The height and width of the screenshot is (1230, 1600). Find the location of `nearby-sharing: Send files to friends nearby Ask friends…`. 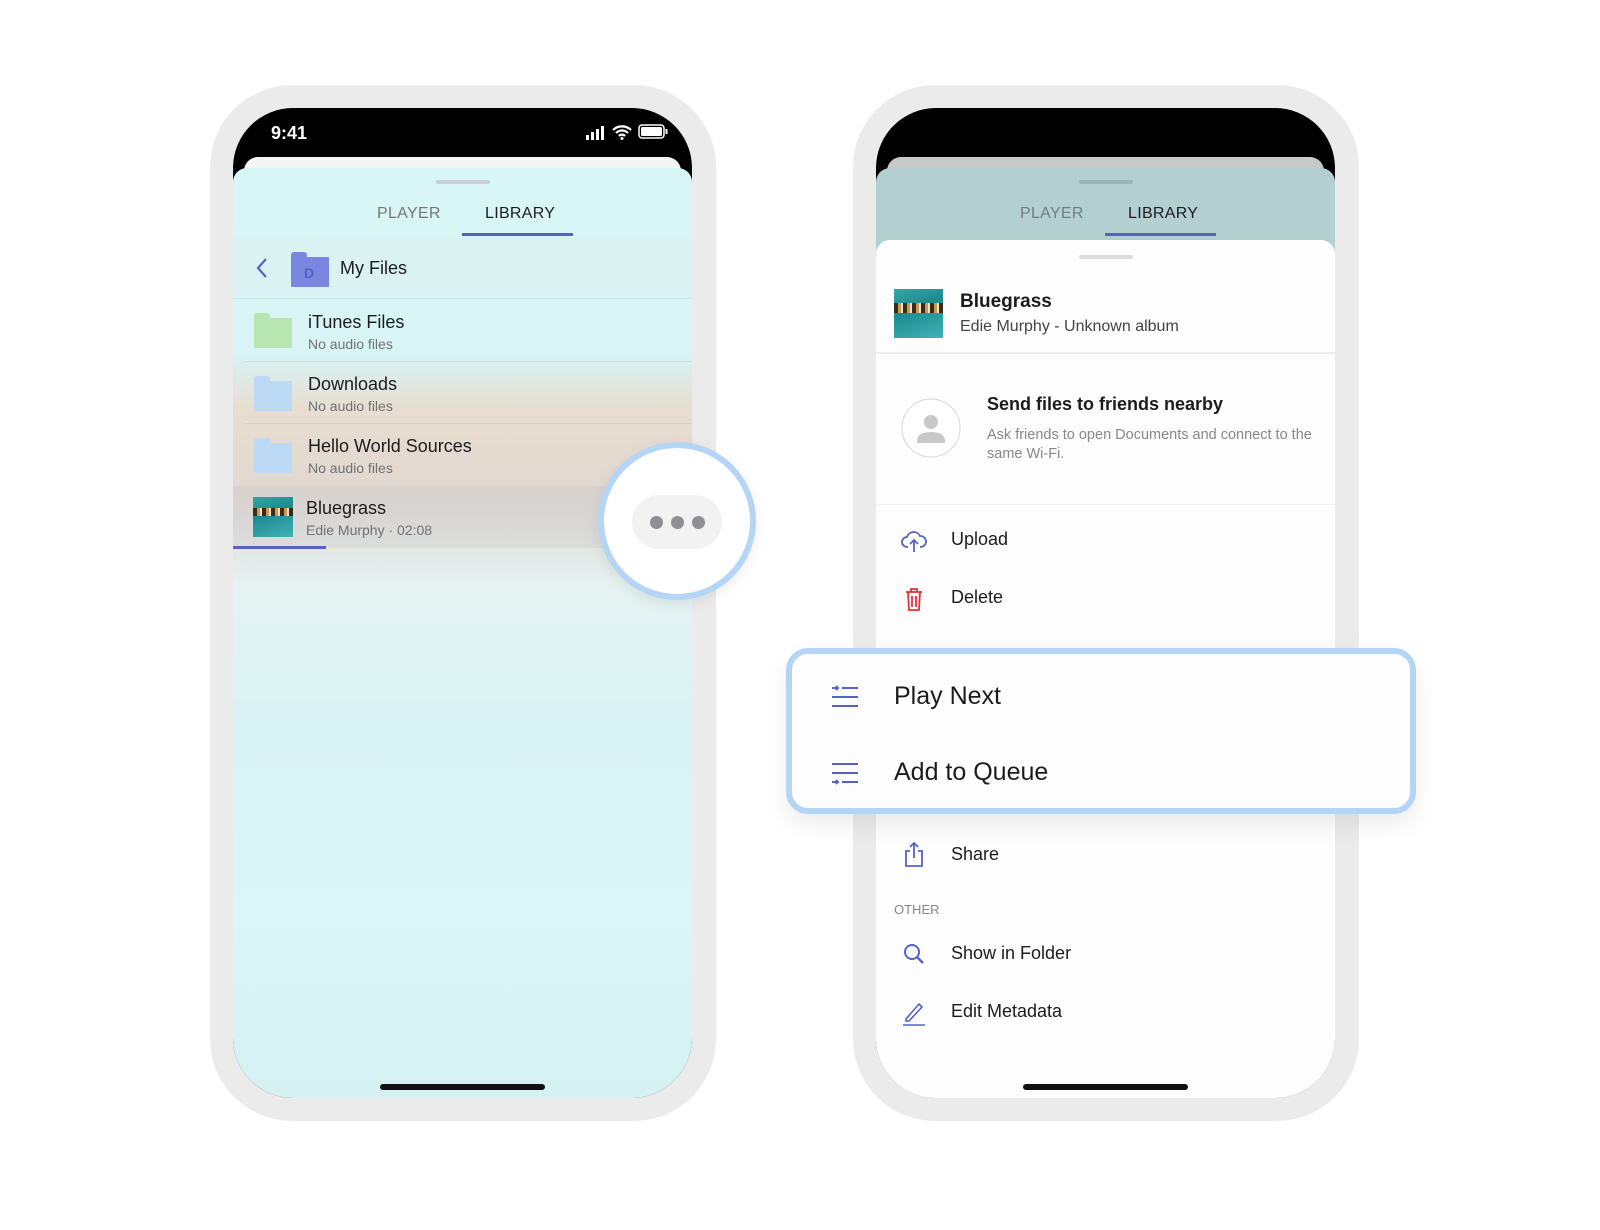

nearby-sharing: Send files to friends nearby Ask friends… is located at coordinates (1105, 429).